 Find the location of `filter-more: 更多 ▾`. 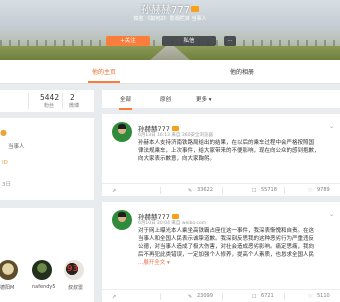

filter-more: 更多 ▾ is located at coordinates (204, 99).